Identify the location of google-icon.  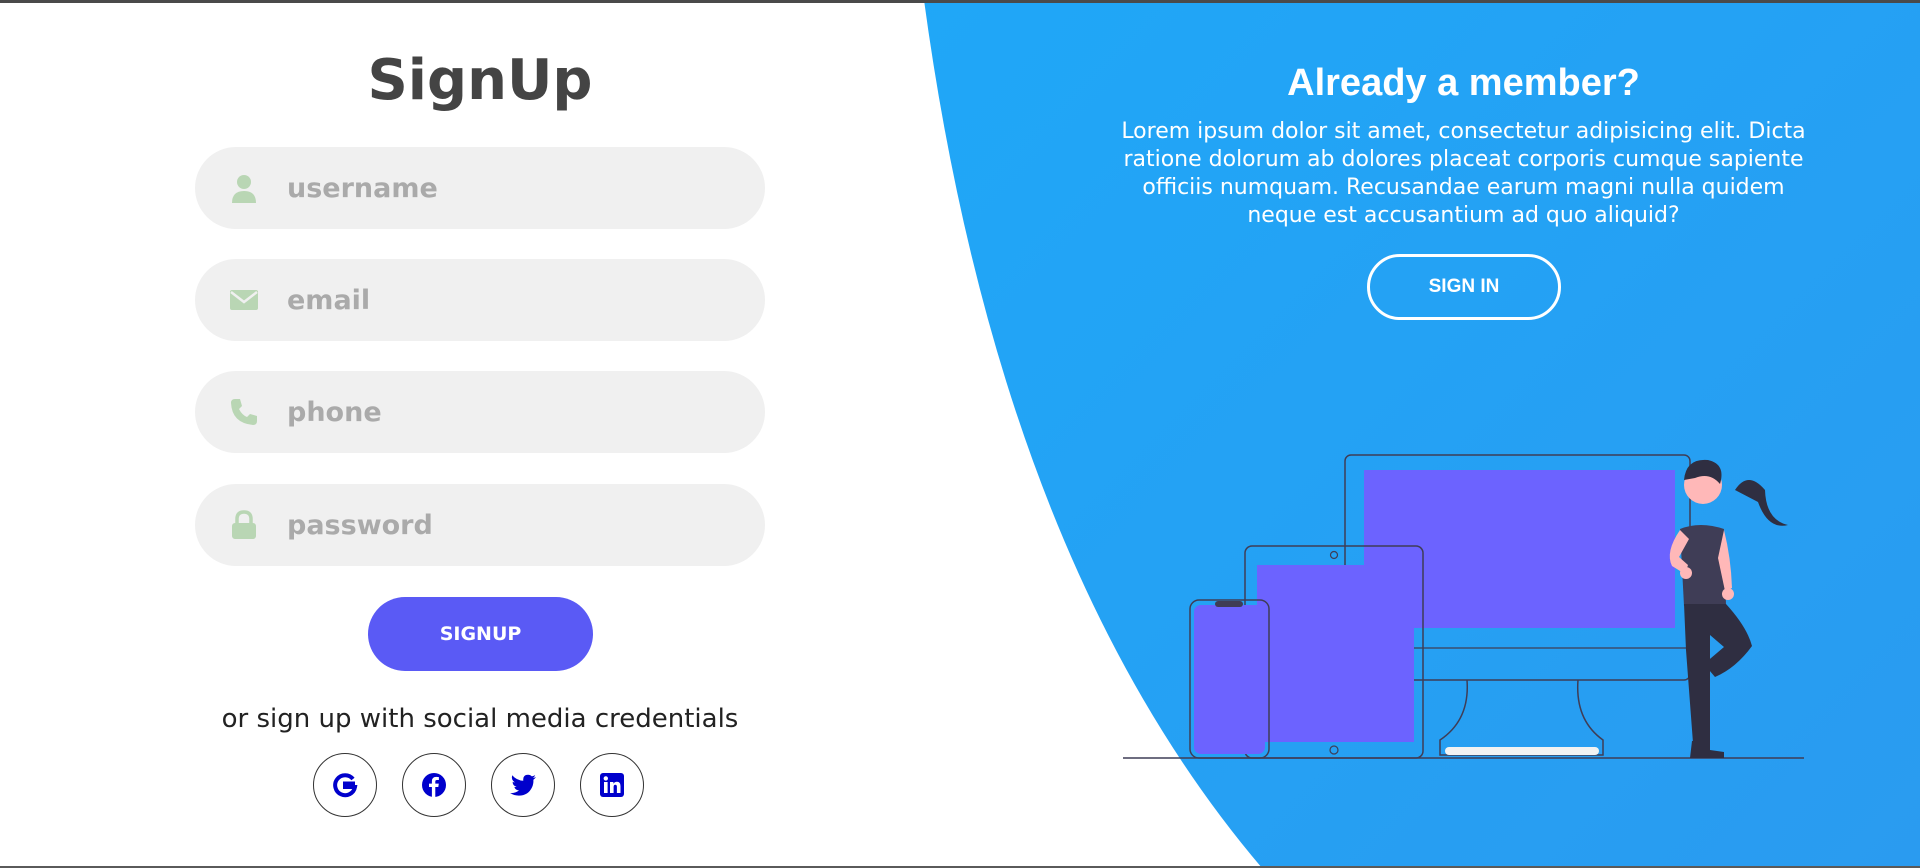
(345, 785).